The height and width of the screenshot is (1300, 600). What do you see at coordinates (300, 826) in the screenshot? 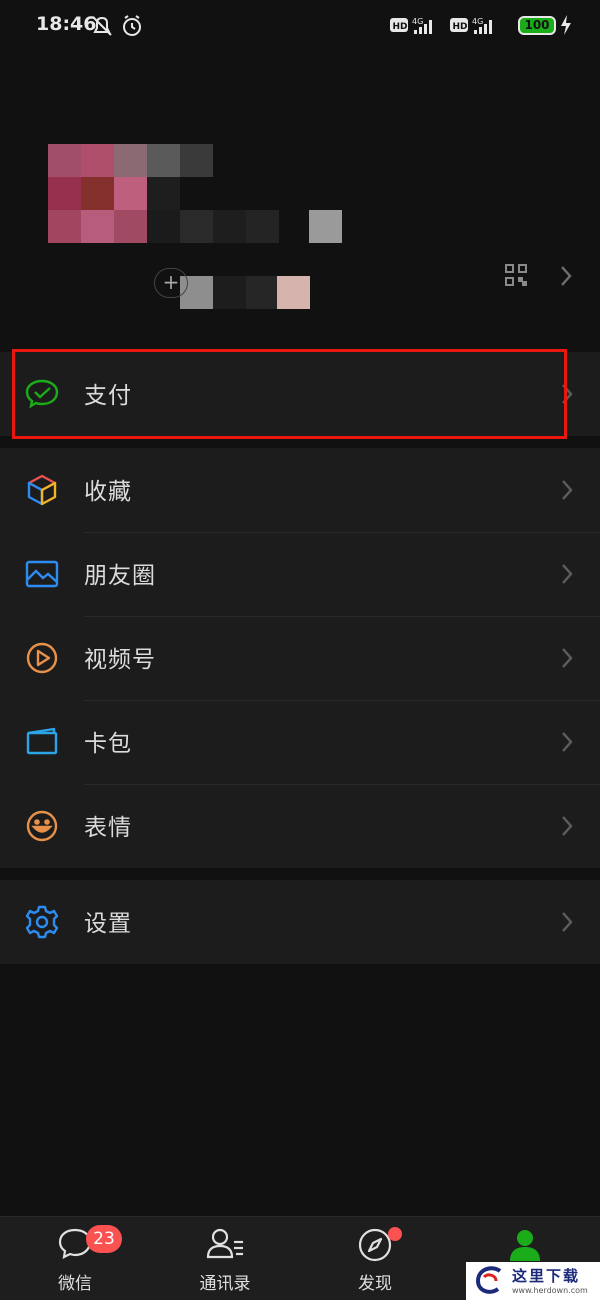
I see `menu-item-stickers: 表情` at bounding box center [300, 826].